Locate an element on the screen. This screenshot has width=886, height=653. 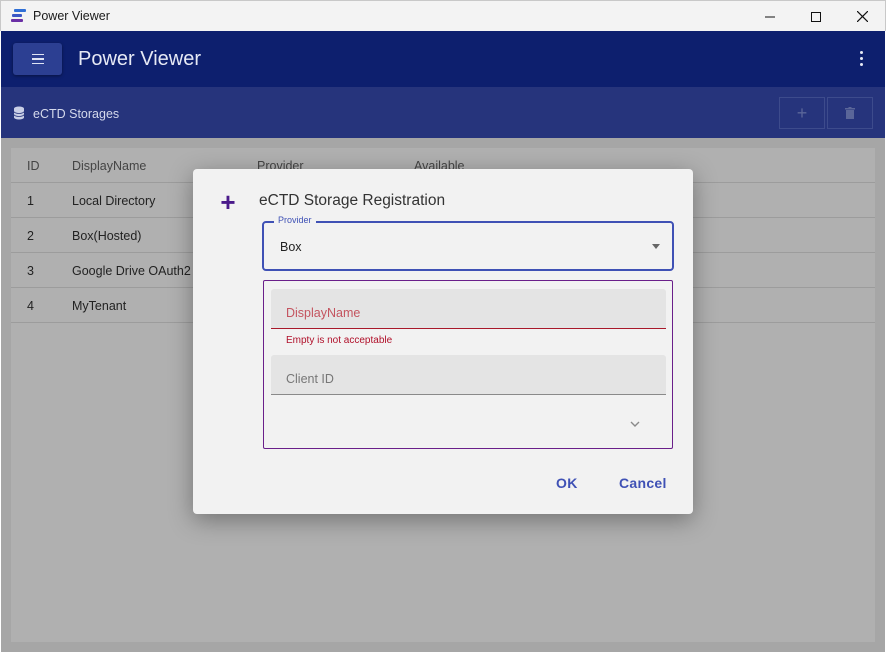
app-header-title: Power Viewer is located at coordinates (140, 59).